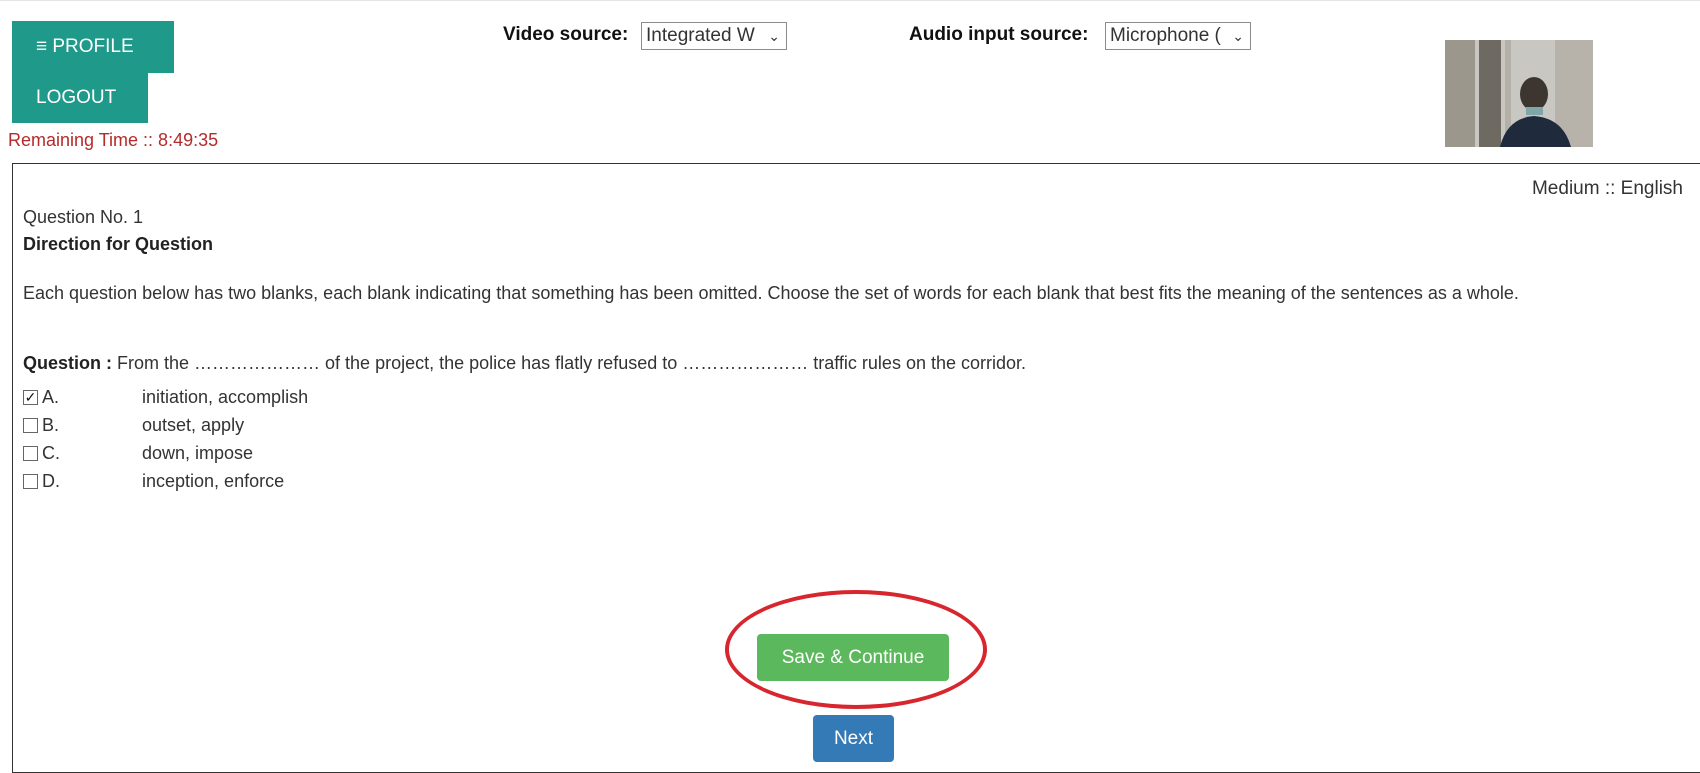  I want to click on option-text: initiation, accomplish, so click(225, 396).